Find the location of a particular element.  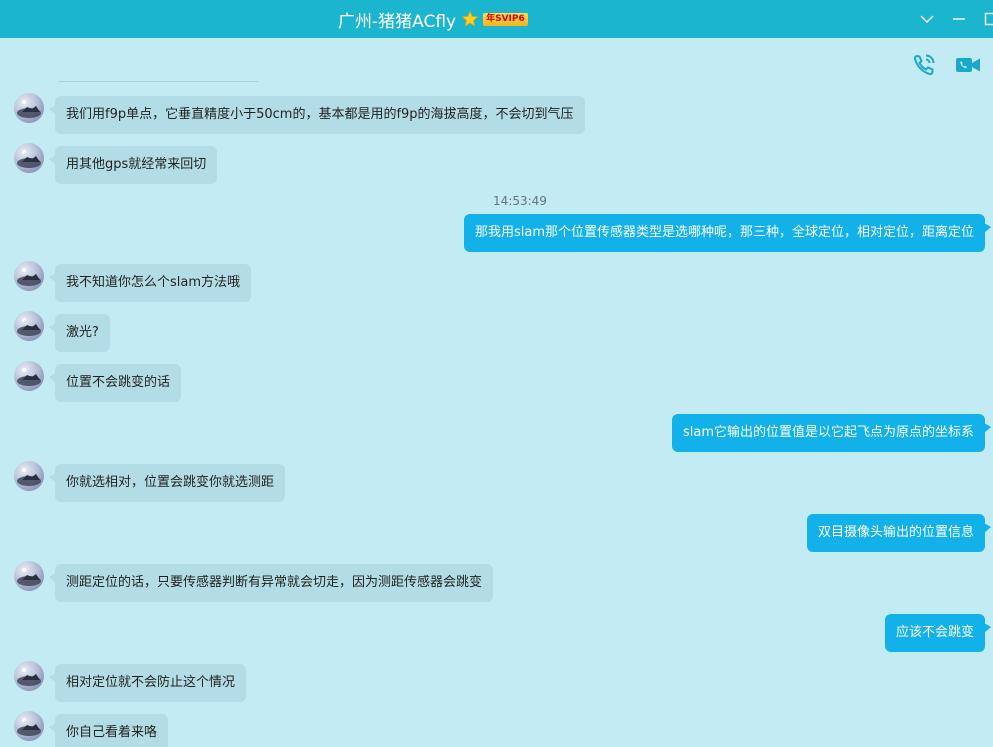

message-bubble: 相对定位就不会防止这个情况 is located at coordinates (147, 683).